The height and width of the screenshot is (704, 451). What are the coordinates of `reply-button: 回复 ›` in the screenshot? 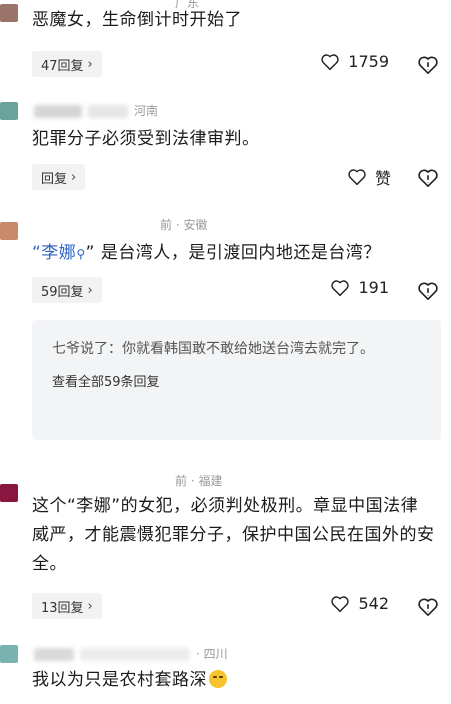 It's located at (59, 177).